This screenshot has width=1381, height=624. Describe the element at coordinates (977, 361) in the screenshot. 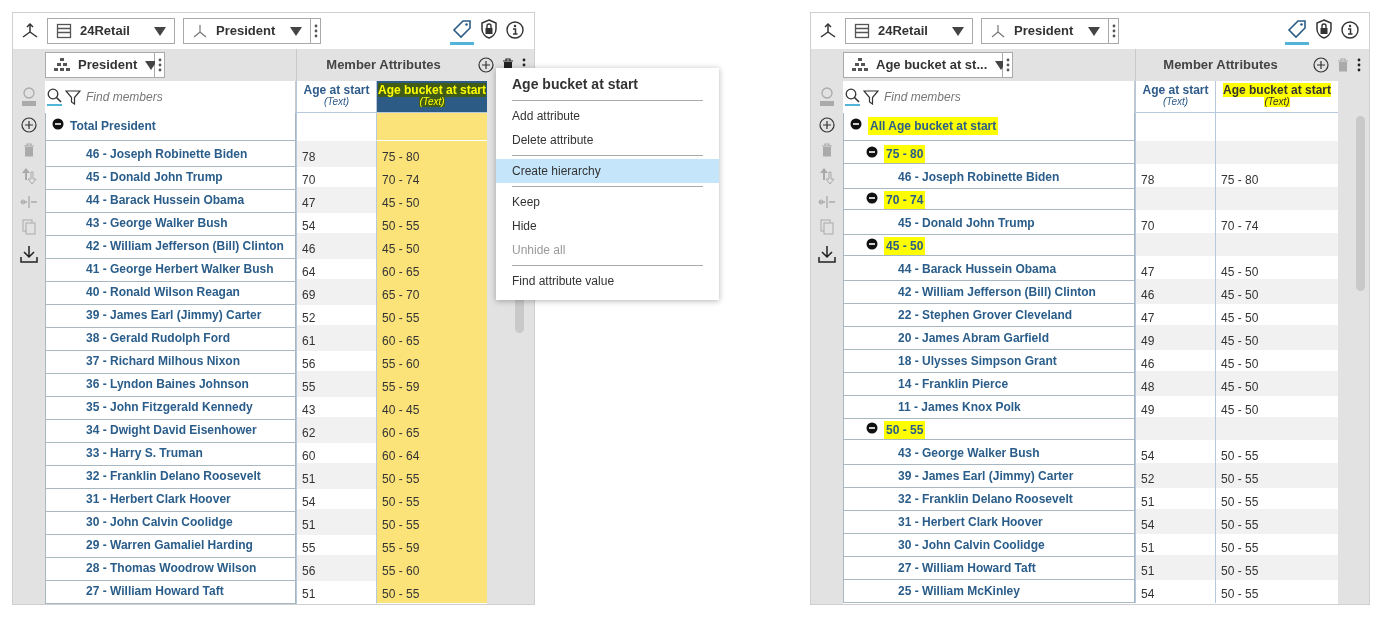

I see `member-label: 18 - Ulysses Simpson Grant` at that location.